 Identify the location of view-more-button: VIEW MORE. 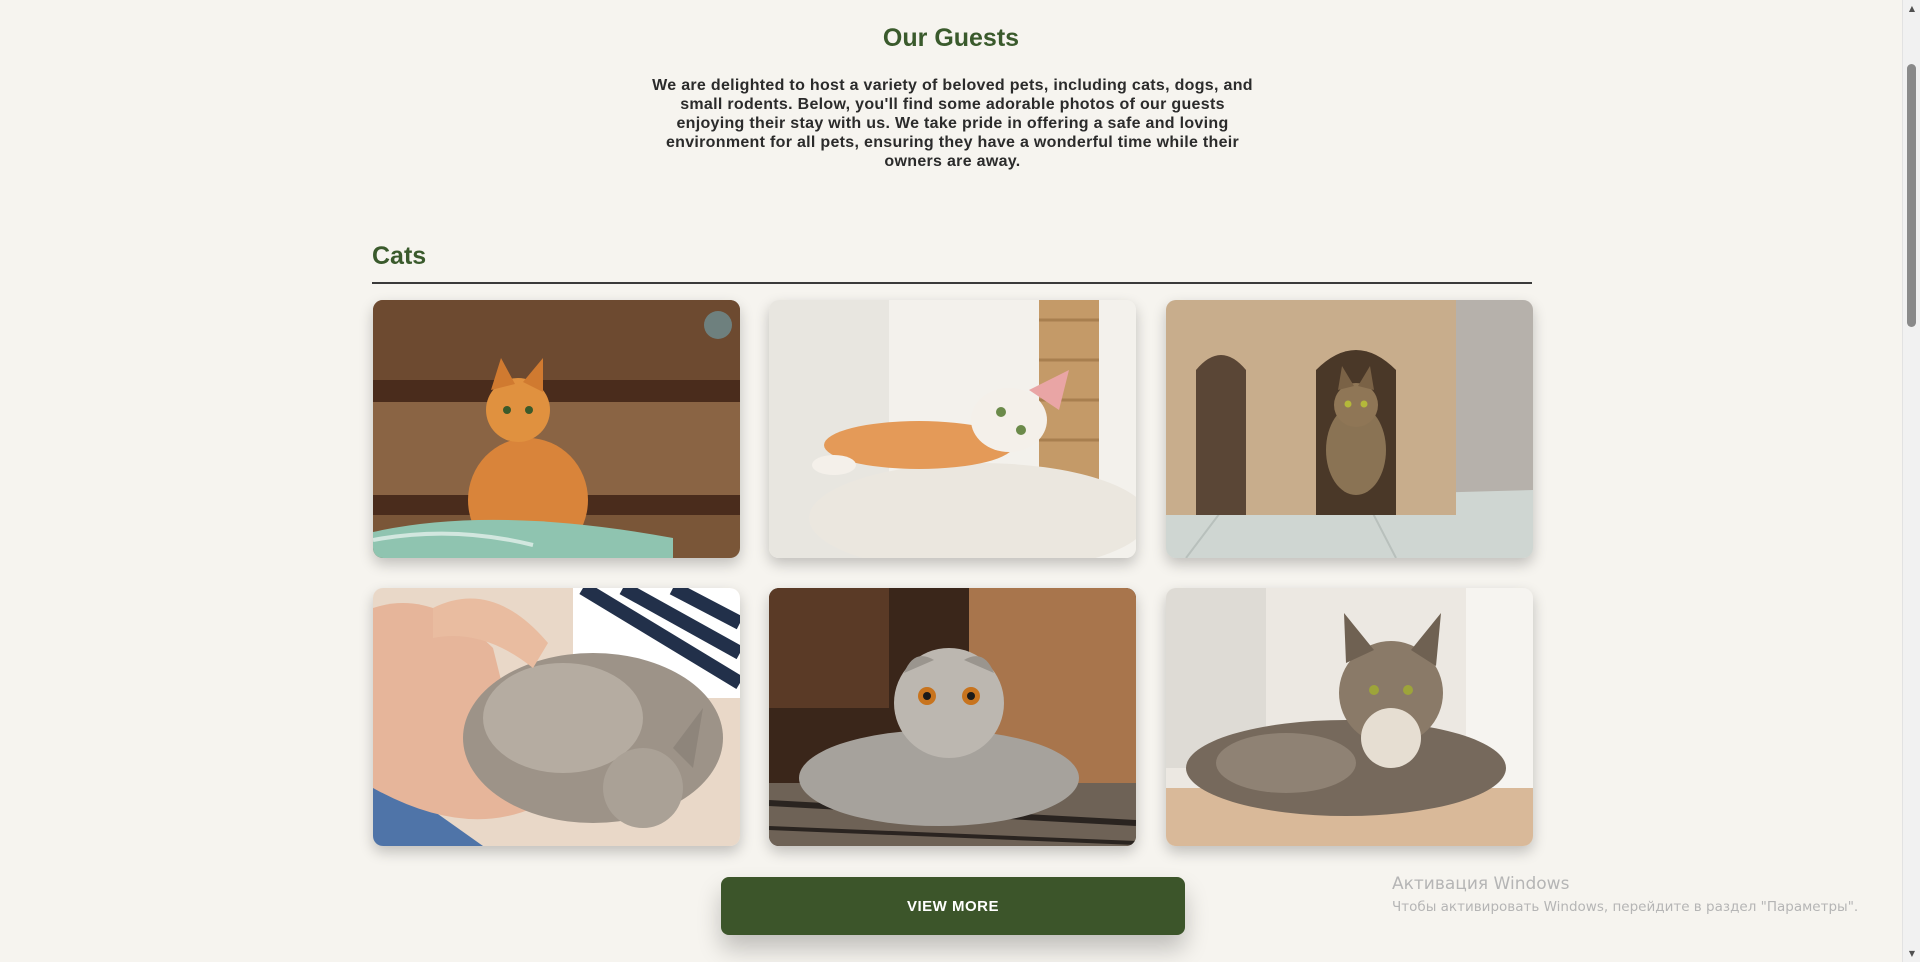
(953, 906).